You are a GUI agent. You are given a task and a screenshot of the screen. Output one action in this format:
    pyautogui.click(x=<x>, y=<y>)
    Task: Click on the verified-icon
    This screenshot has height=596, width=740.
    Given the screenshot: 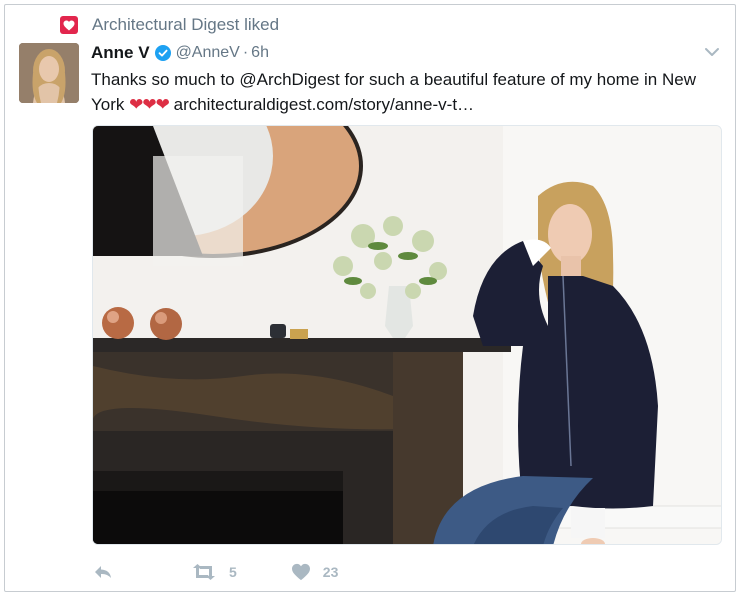 What is the action you would take?
    pyautogui.click(x=162, y=53)
    